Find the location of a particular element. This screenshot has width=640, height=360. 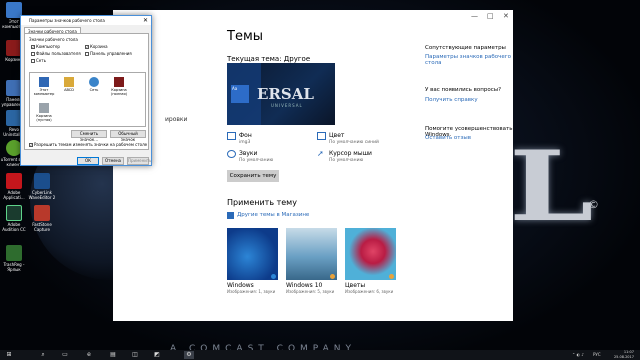

apply-button: Применить is located at coordinates (139, 161).